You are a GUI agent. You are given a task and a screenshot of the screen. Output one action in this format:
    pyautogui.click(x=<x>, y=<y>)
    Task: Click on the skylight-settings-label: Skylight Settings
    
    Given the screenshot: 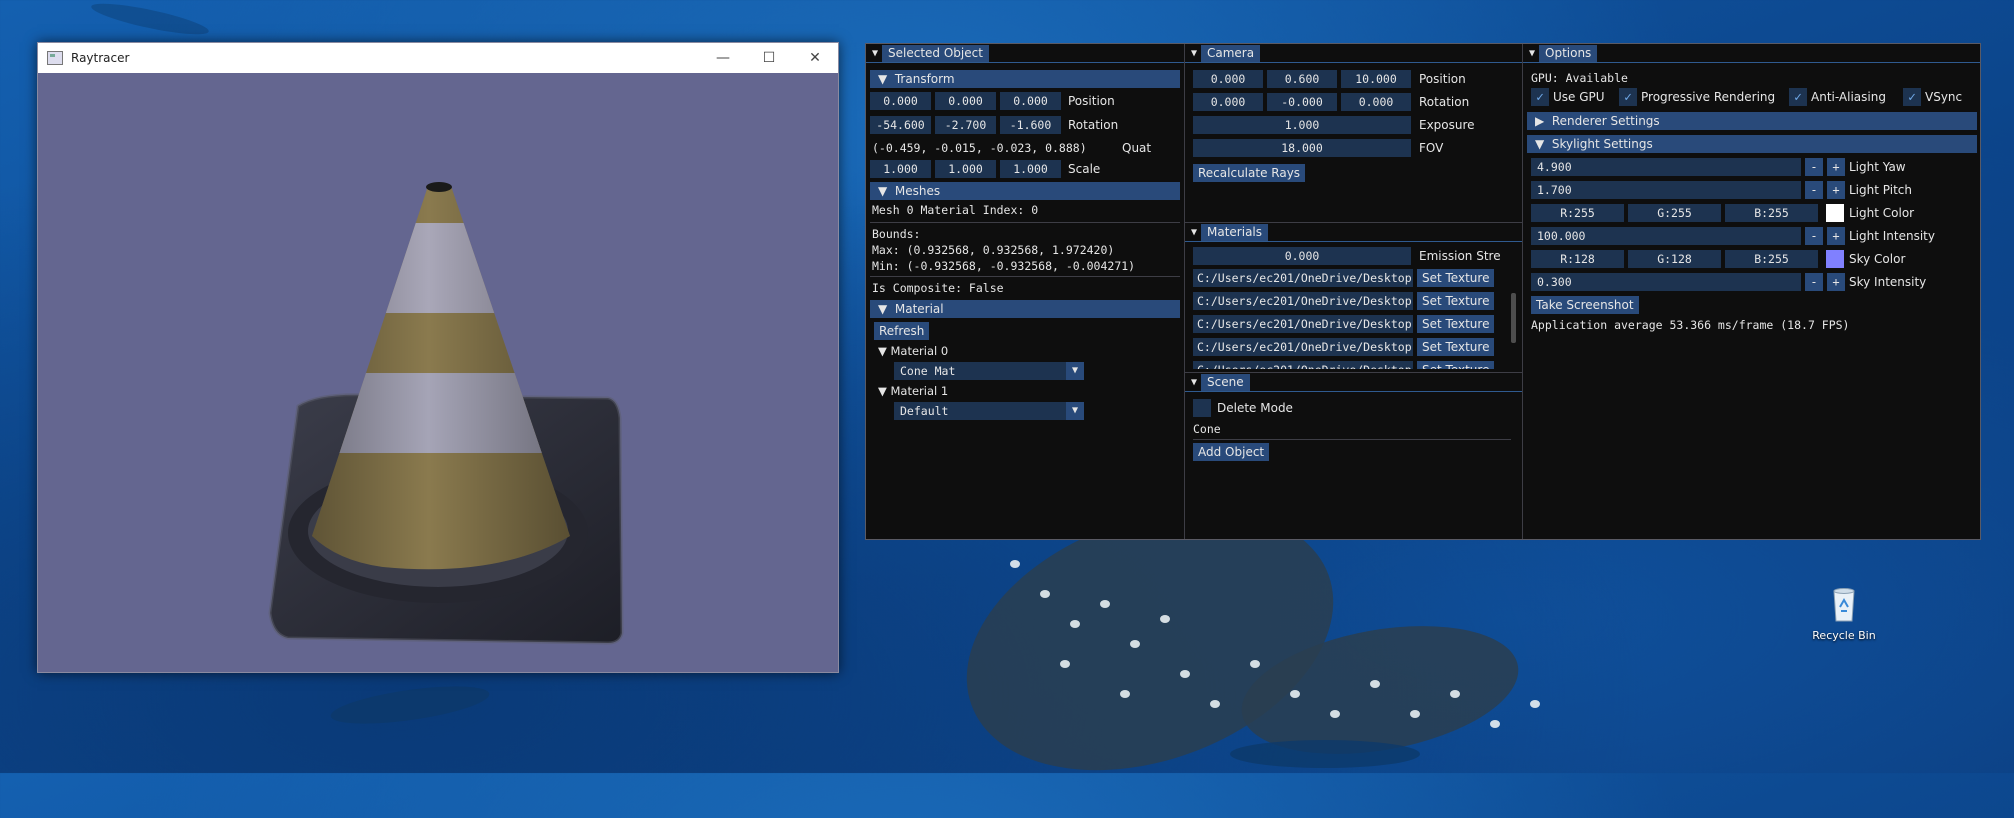 What is the action you would take?
    pyautogui.click(x=1602, y=144)
    